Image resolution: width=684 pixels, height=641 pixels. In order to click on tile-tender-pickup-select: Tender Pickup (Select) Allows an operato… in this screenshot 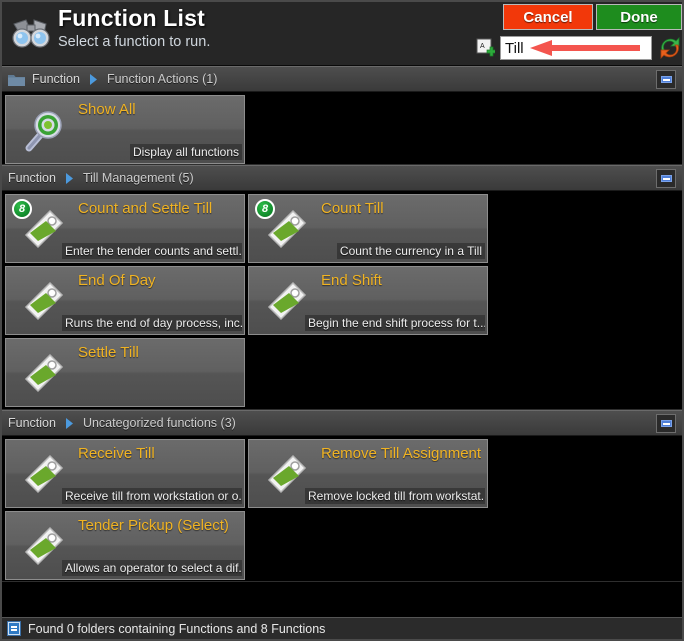, I will do `click(125, 545)`.